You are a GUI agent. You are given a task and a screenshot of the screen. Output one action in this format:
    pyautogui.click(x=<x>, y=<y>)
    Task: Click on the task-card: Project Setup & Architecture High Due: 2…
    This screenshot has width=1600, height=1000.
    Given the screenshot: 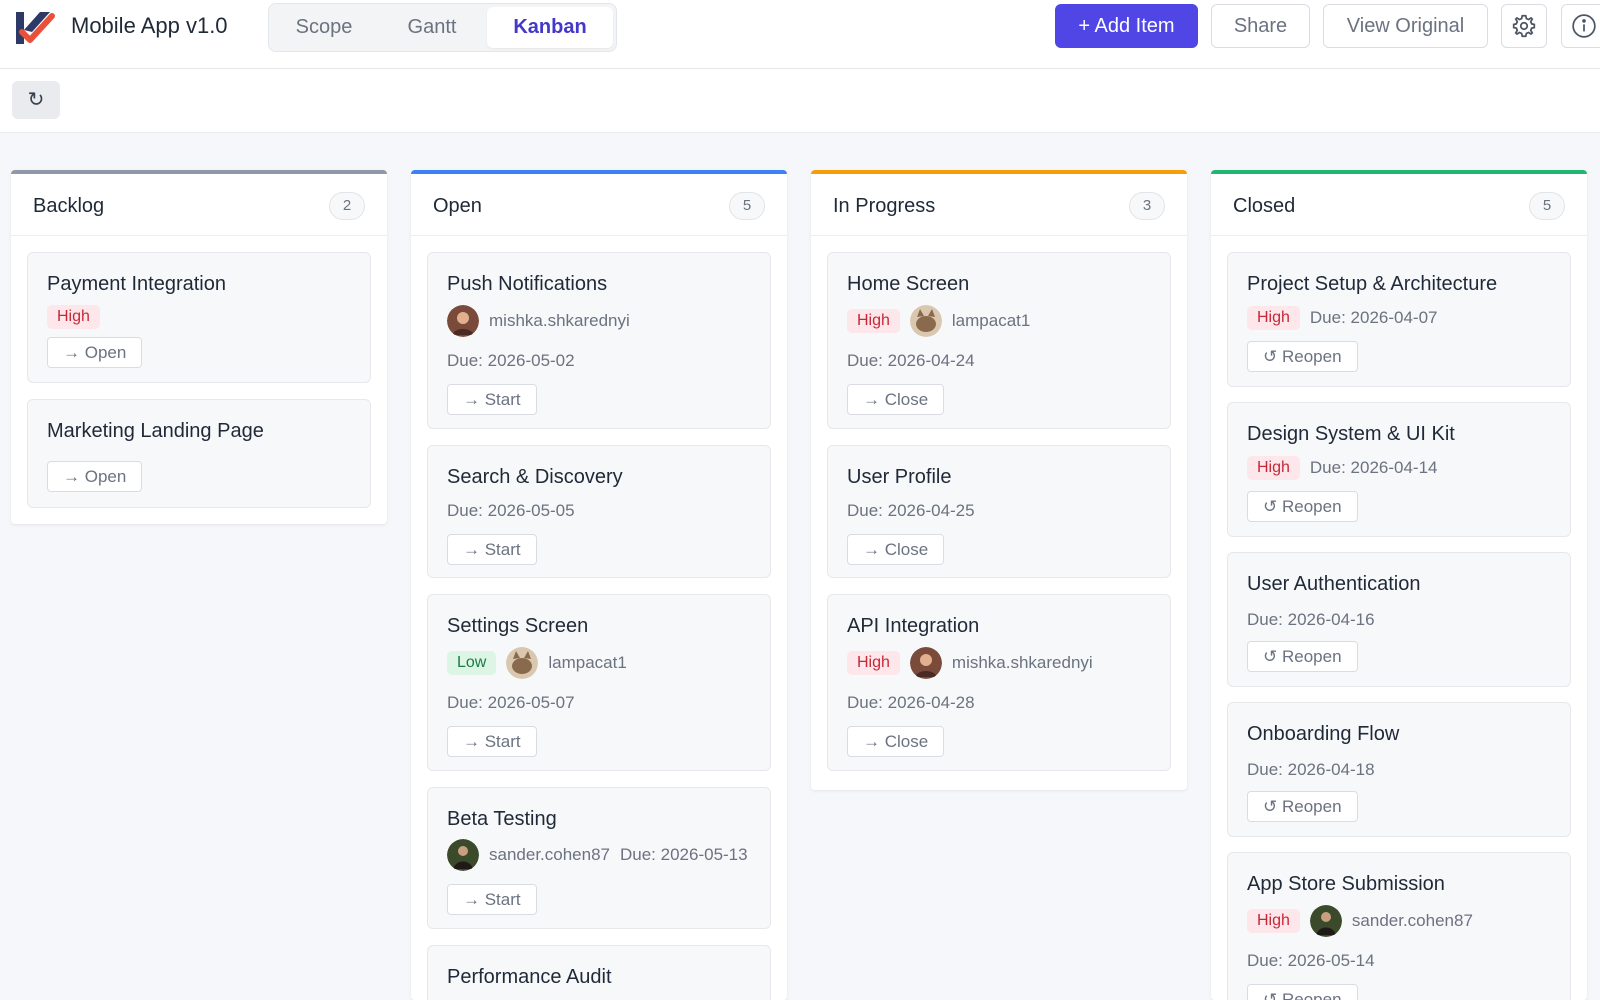 What is the action you would take?
    pyautogui.click(x=1399, y=319)
    